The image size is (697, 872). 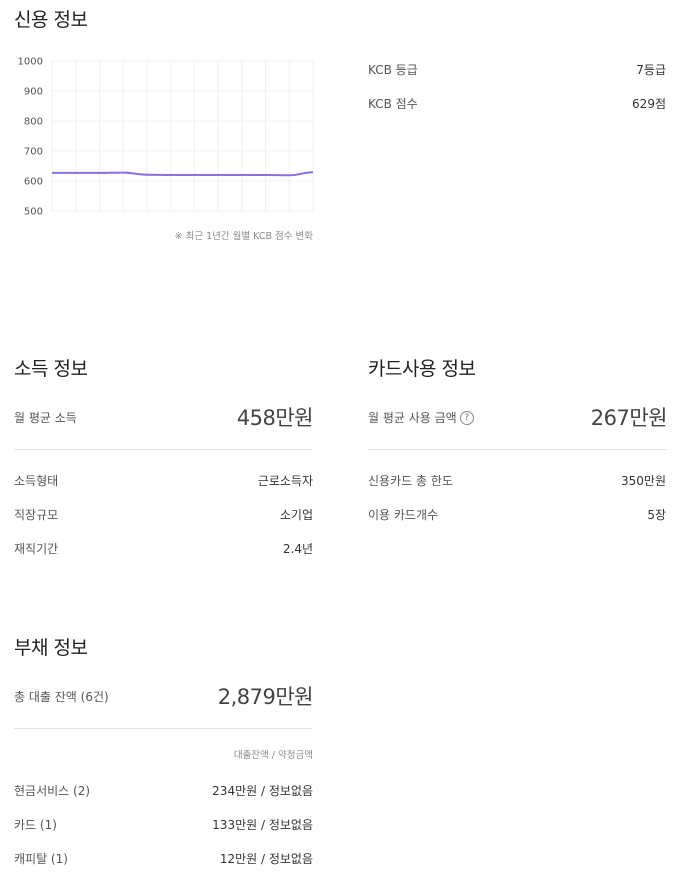 What do you see at coordinates (163, 548) in the screenshot?
I see `income-row: 재직기간 2.4년` at bounding box center [163, 548].